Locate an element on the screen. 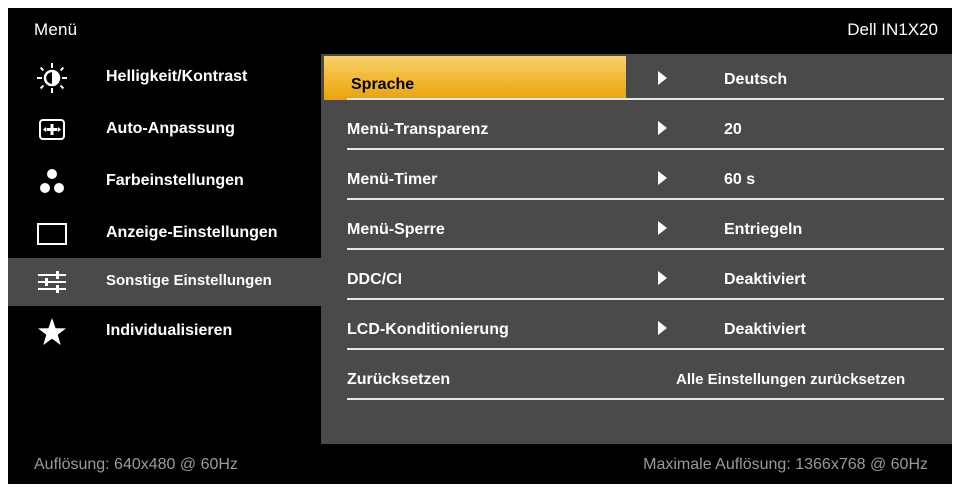 Image resolution: width=959 pixels, height=489 pixels. setting-value: 20 is located at coordinates (733, 129).